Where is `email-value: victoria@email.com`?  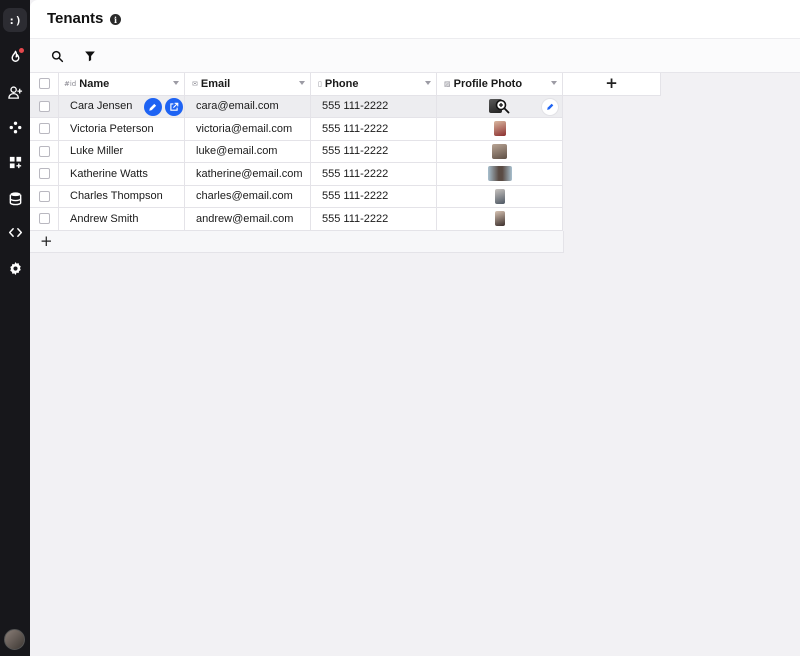
email-value: victoria@email.com is located at coordinates (244, 128).